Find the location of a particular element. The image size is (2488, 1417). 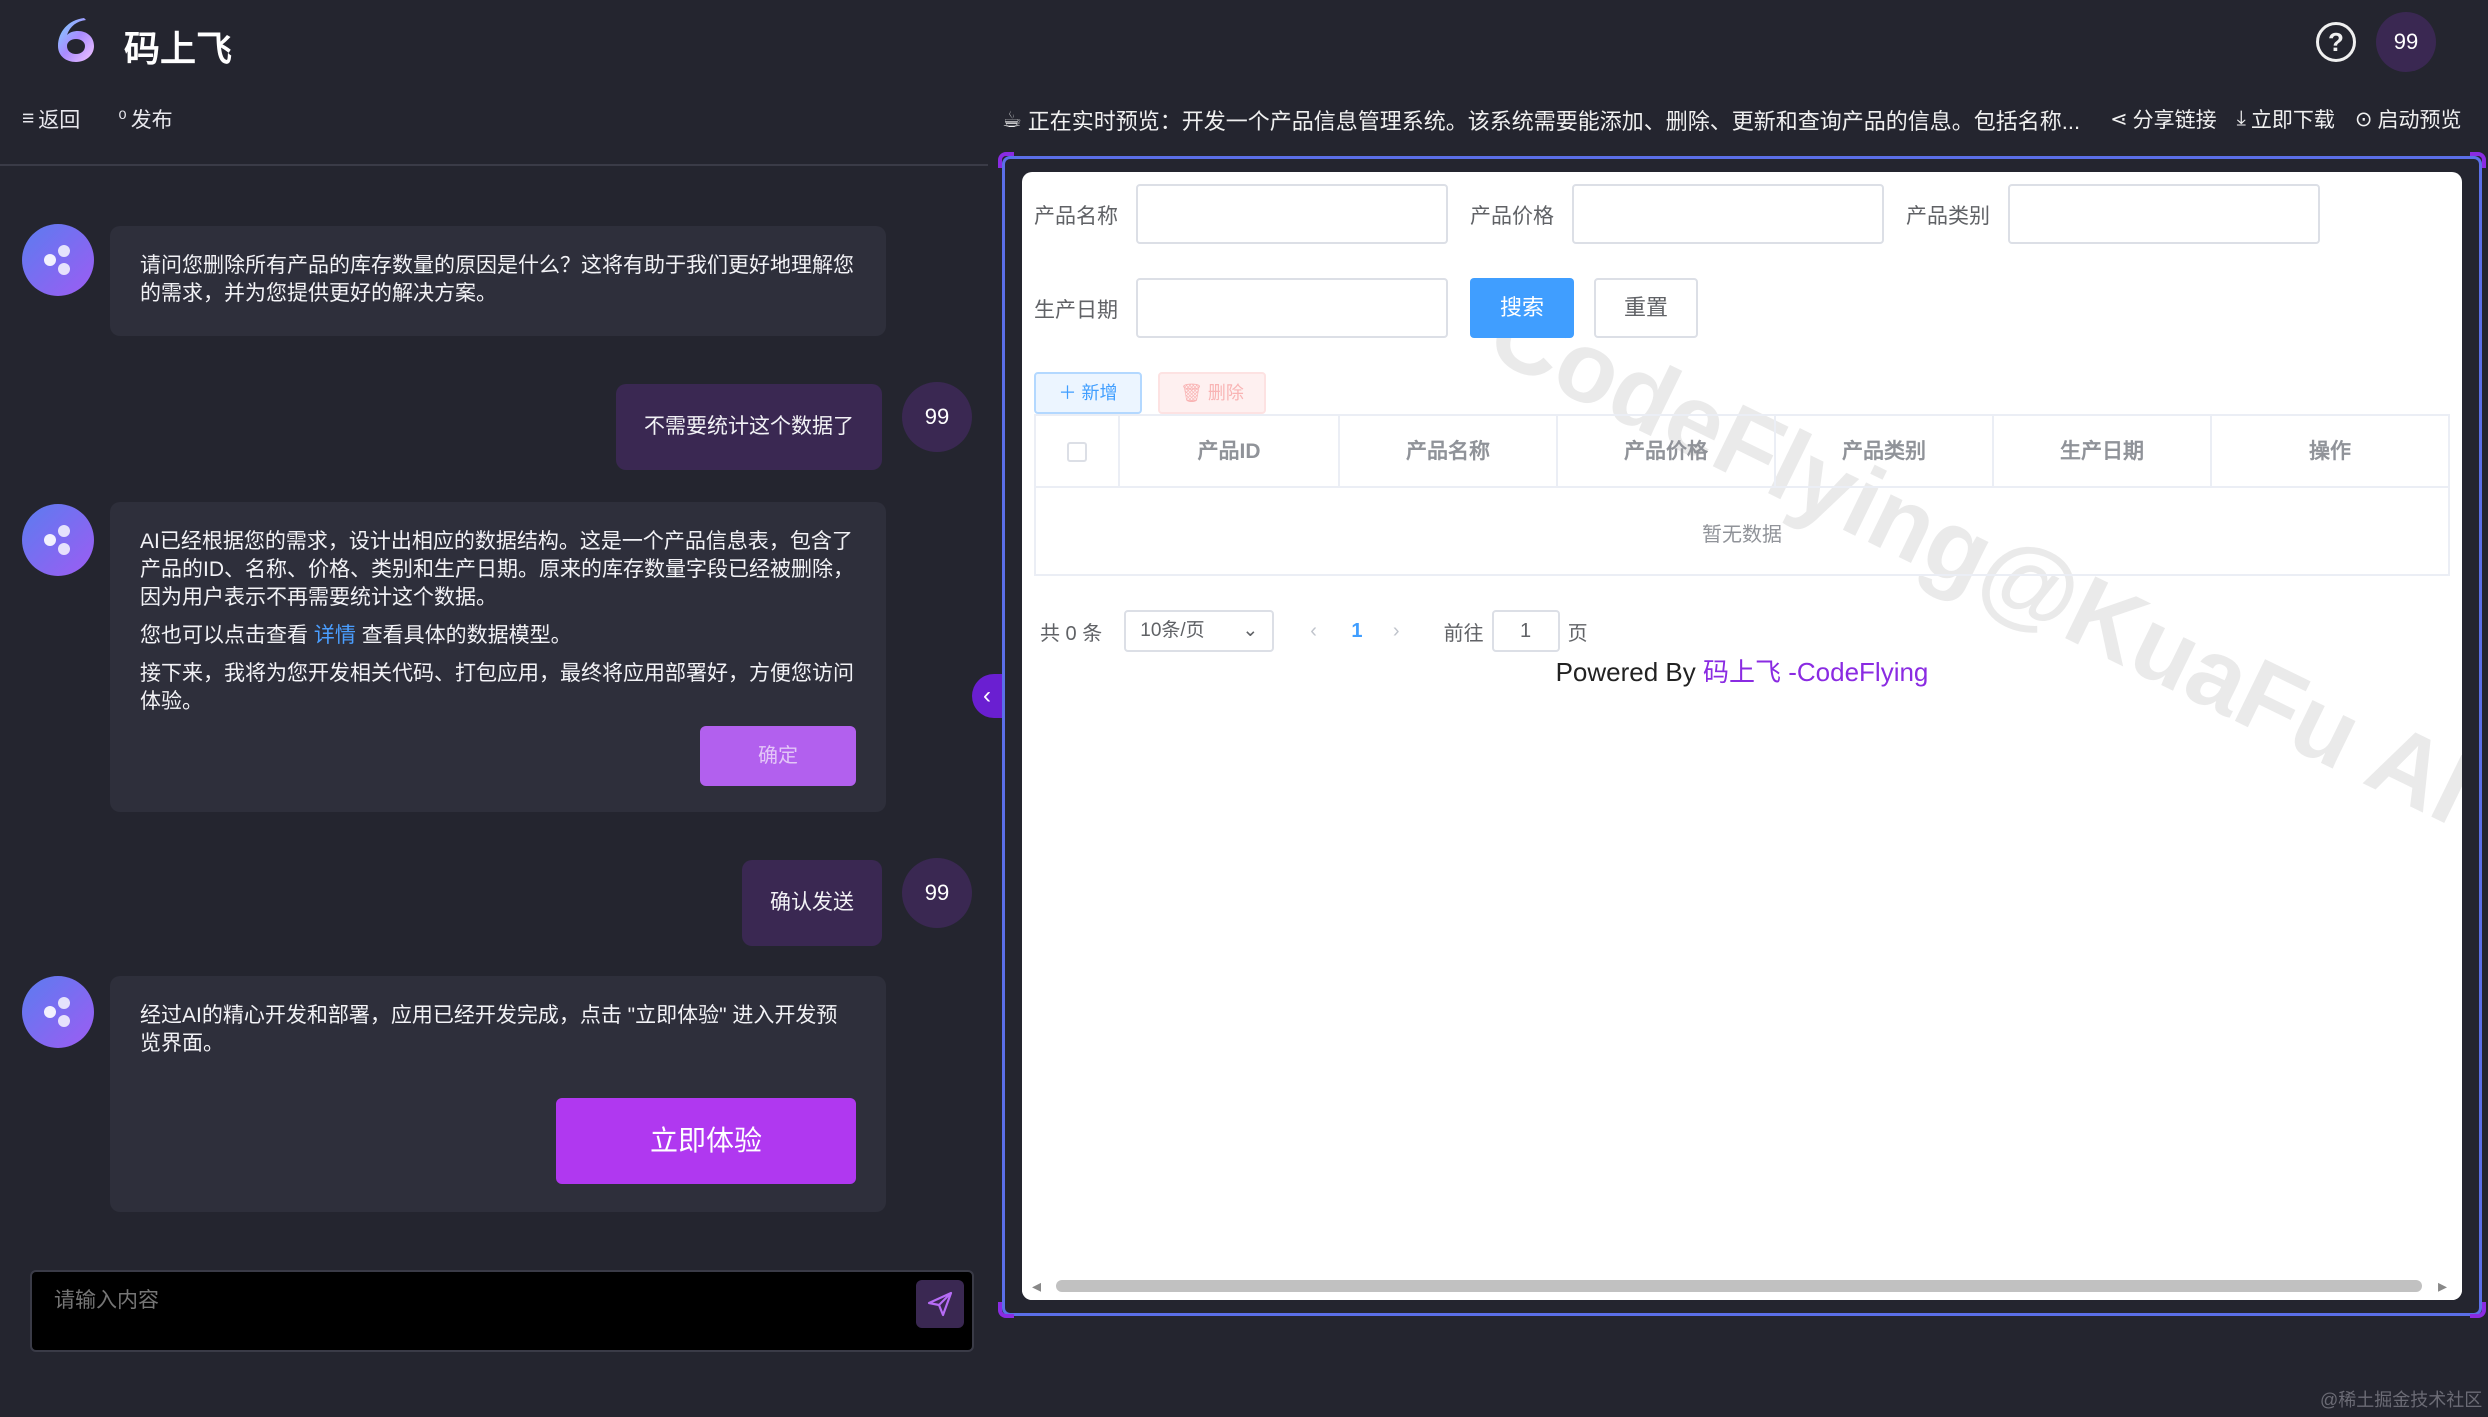

delete-button: 🗑 删除 is located at coordinates (1212, 393).